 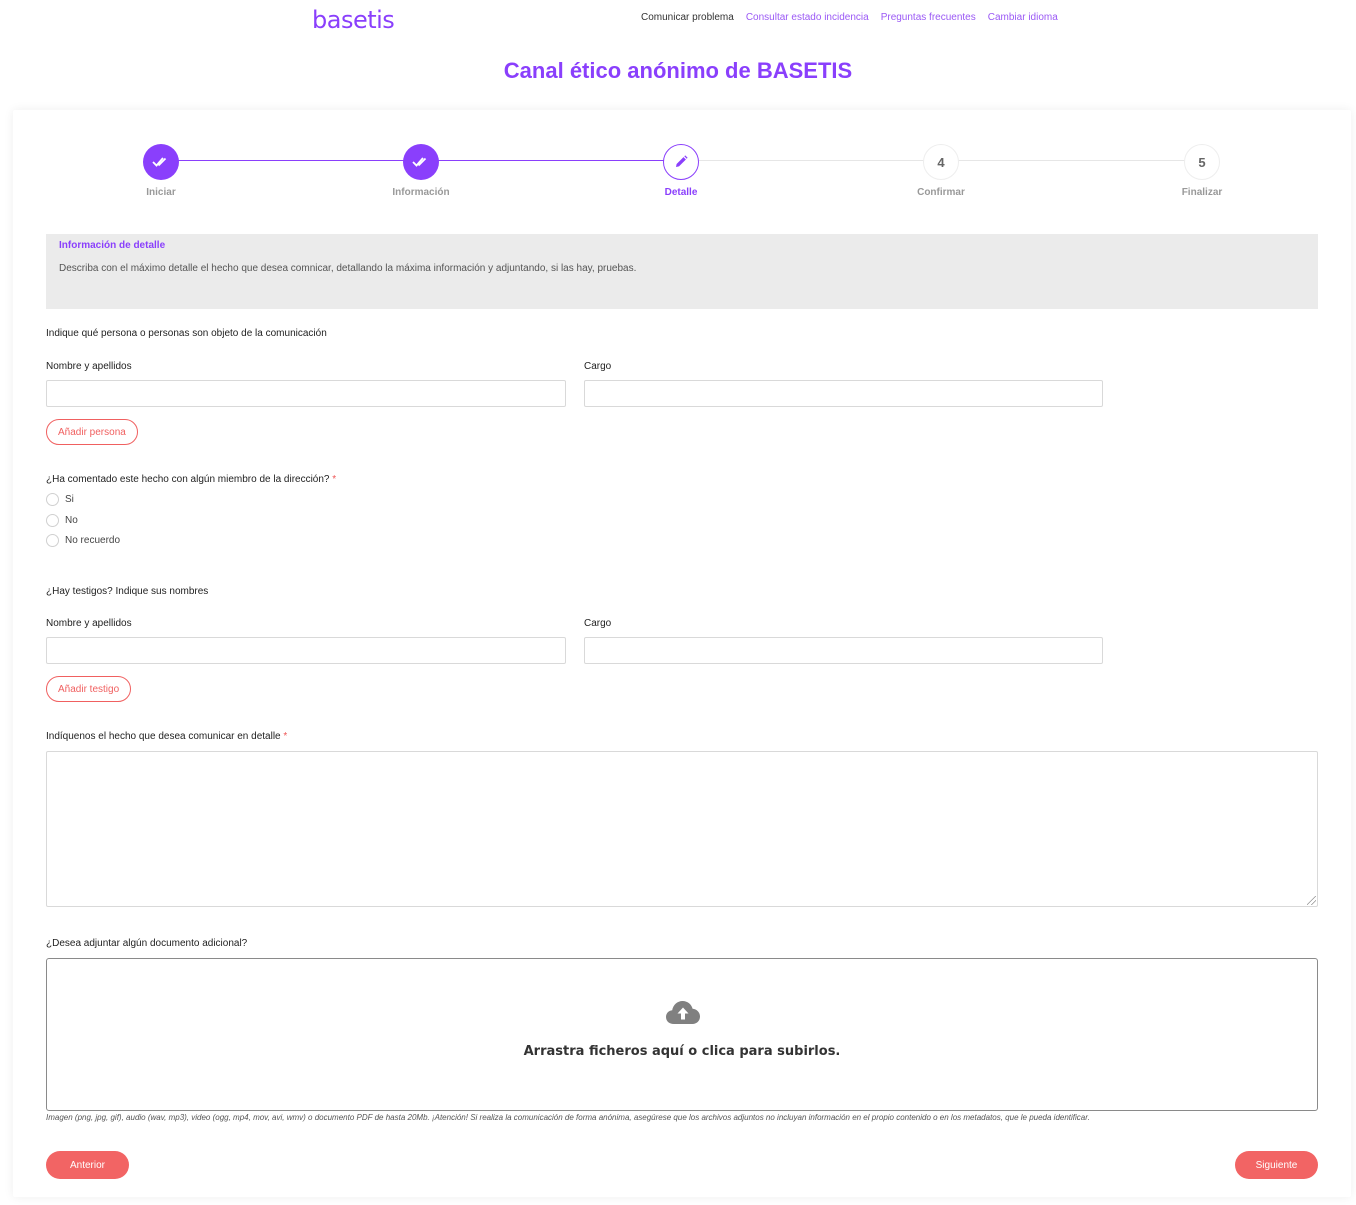 I want to click on radio-option-si: Si, so click(x=60, y=499).